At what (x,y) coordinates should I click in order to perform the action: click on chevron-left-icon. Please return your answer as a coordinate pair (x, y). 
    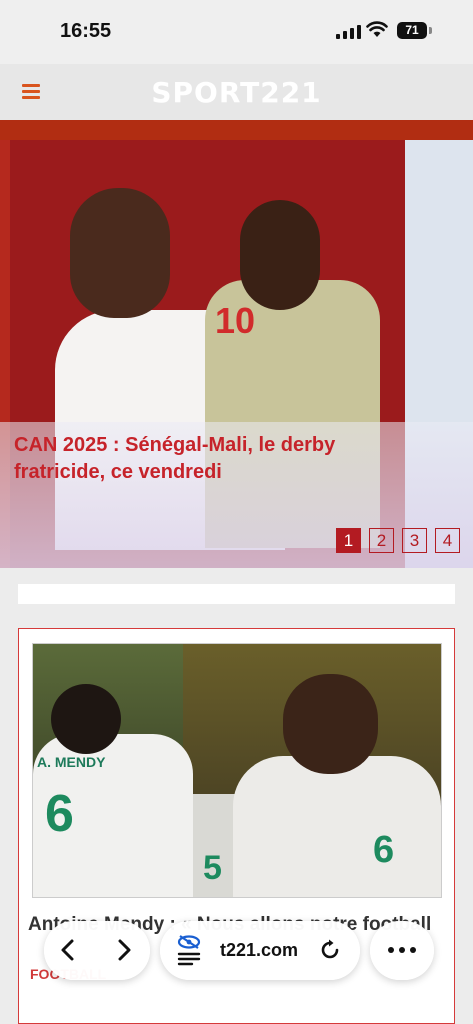
    Looking at the image, I should click on (68, 950).